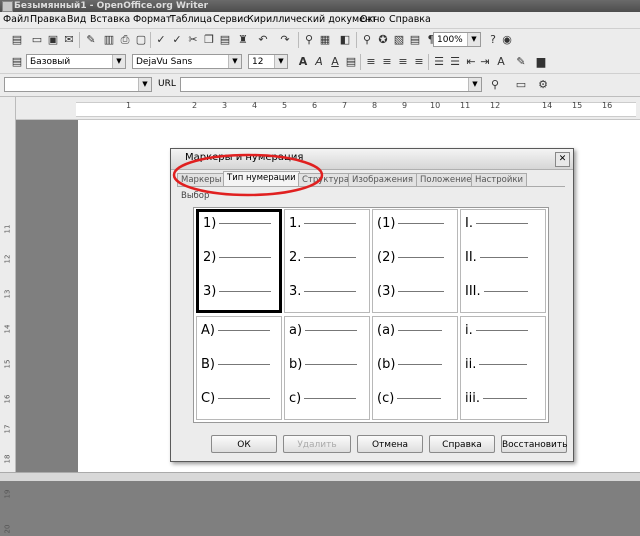 This screenshot has width=640, height=536. What do you see at coordinates (312, 20) in the screenshot?
I see `menu-cyrillic-document: Кириллический документ` at bounding box center [312, 20].